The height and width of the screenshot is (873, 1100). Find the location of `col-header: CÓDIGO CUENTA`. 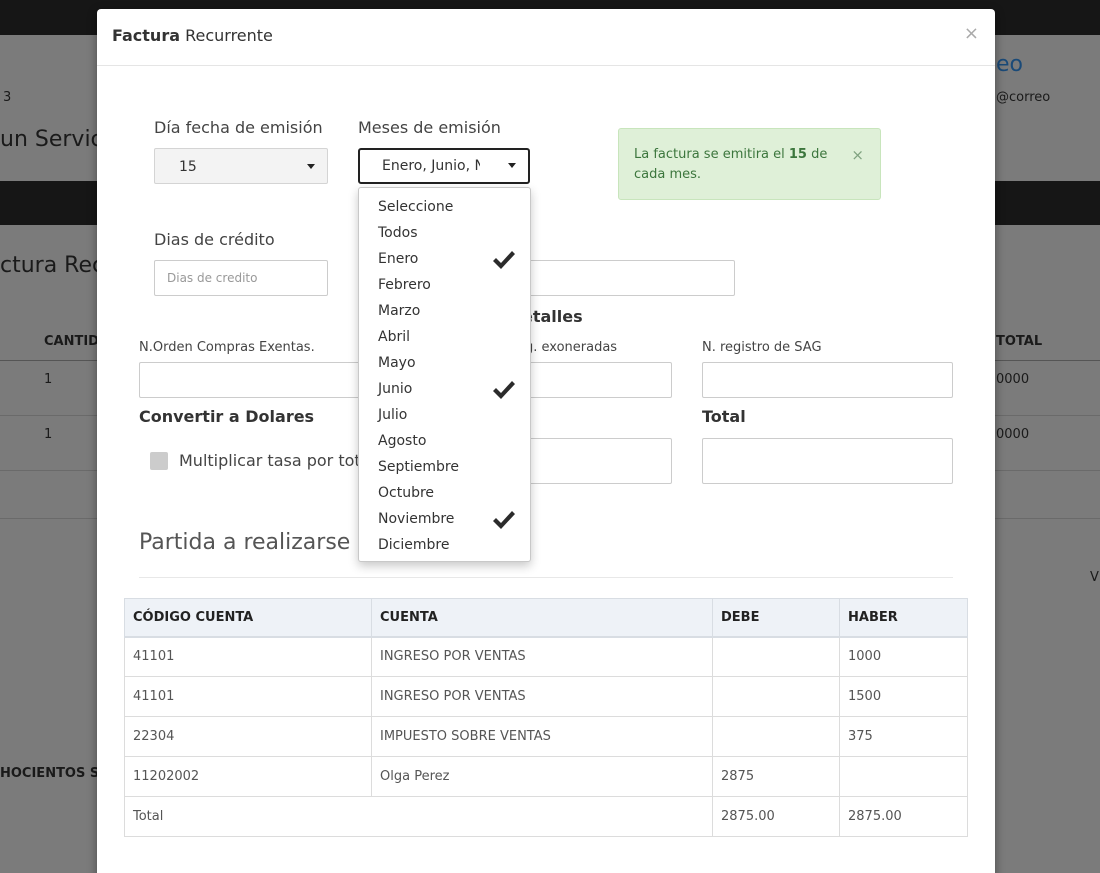

col-header: CÓDIGO CUENTA is located at coordinates (248, 618).